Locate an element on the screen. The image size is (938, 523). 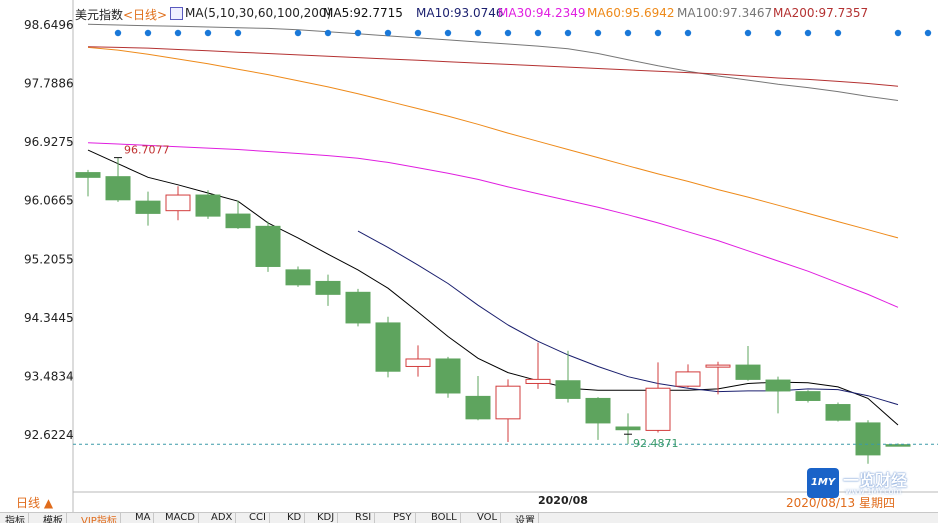
y-tick-label: 93.4834 is located at coordinates (49, 376).